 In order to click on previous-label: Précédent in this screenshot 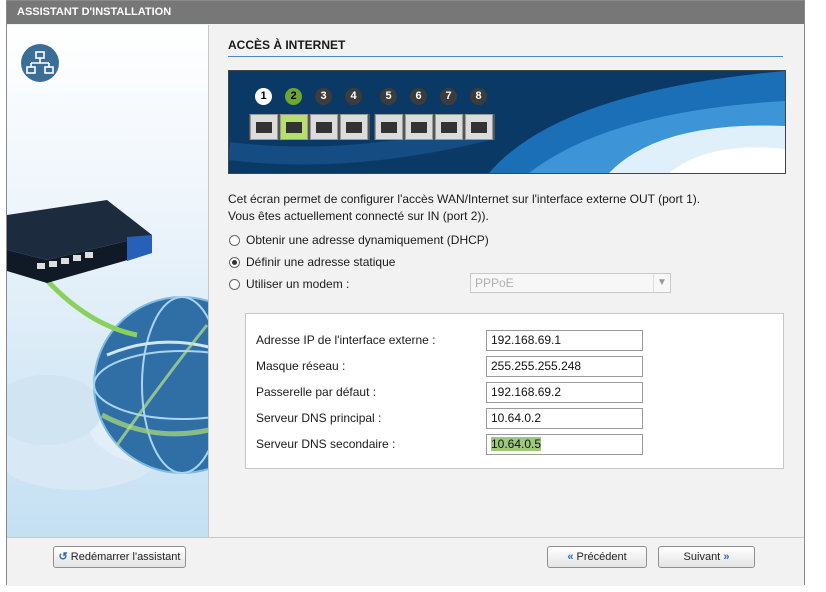, I will do `click(601, 557)`.